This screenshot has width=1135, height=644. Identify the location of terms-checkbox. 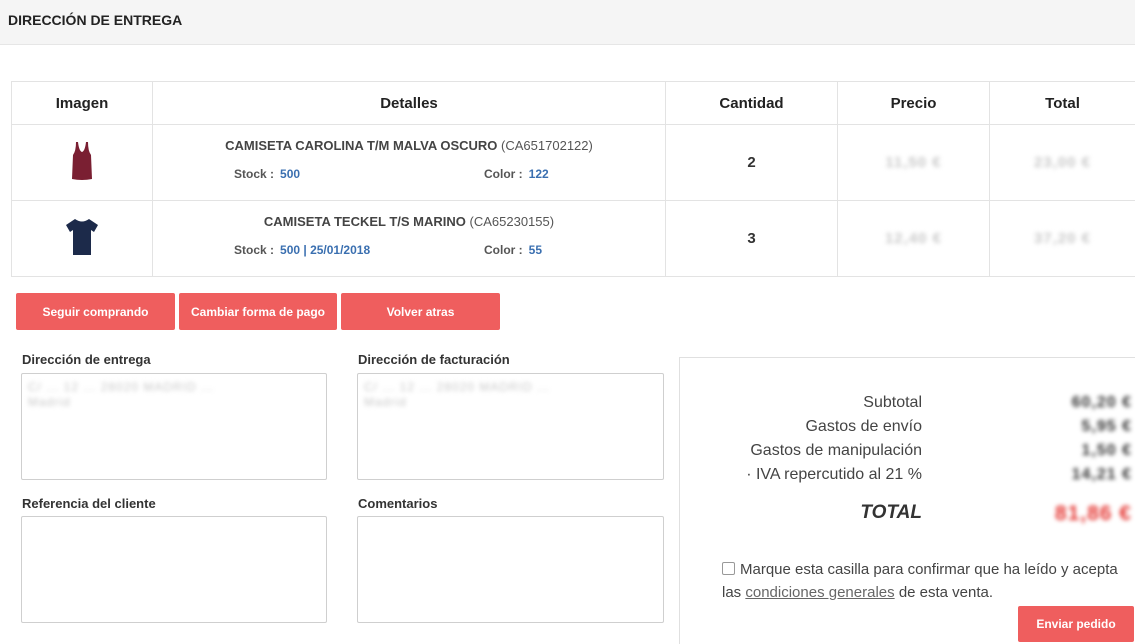
(728, 568).